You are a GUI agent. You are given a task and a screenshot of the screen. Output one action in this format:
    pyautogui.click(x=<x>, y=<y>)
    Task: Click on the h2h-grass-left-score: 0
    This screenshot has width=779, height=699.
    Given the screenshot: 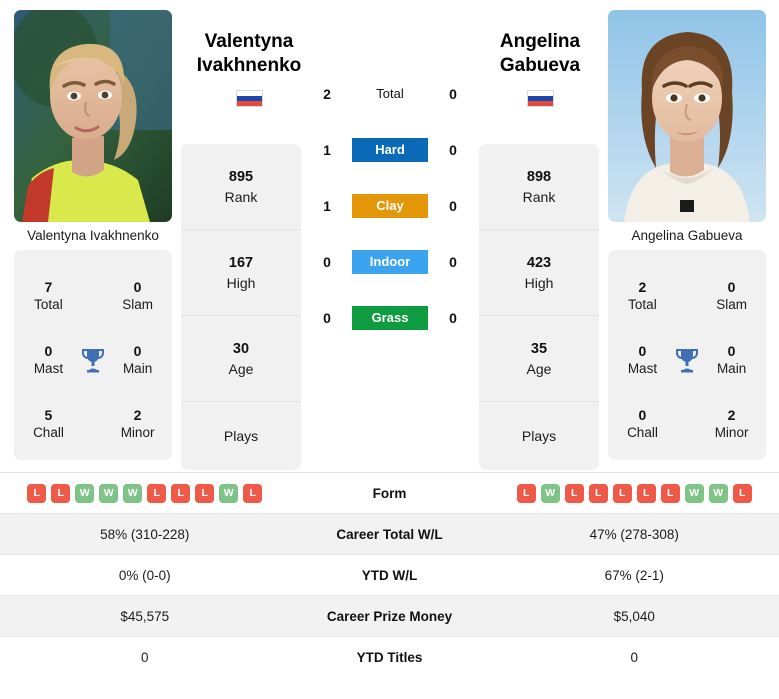 What is the action you would take?
    pyautogui.click(x=327, y=318)
    